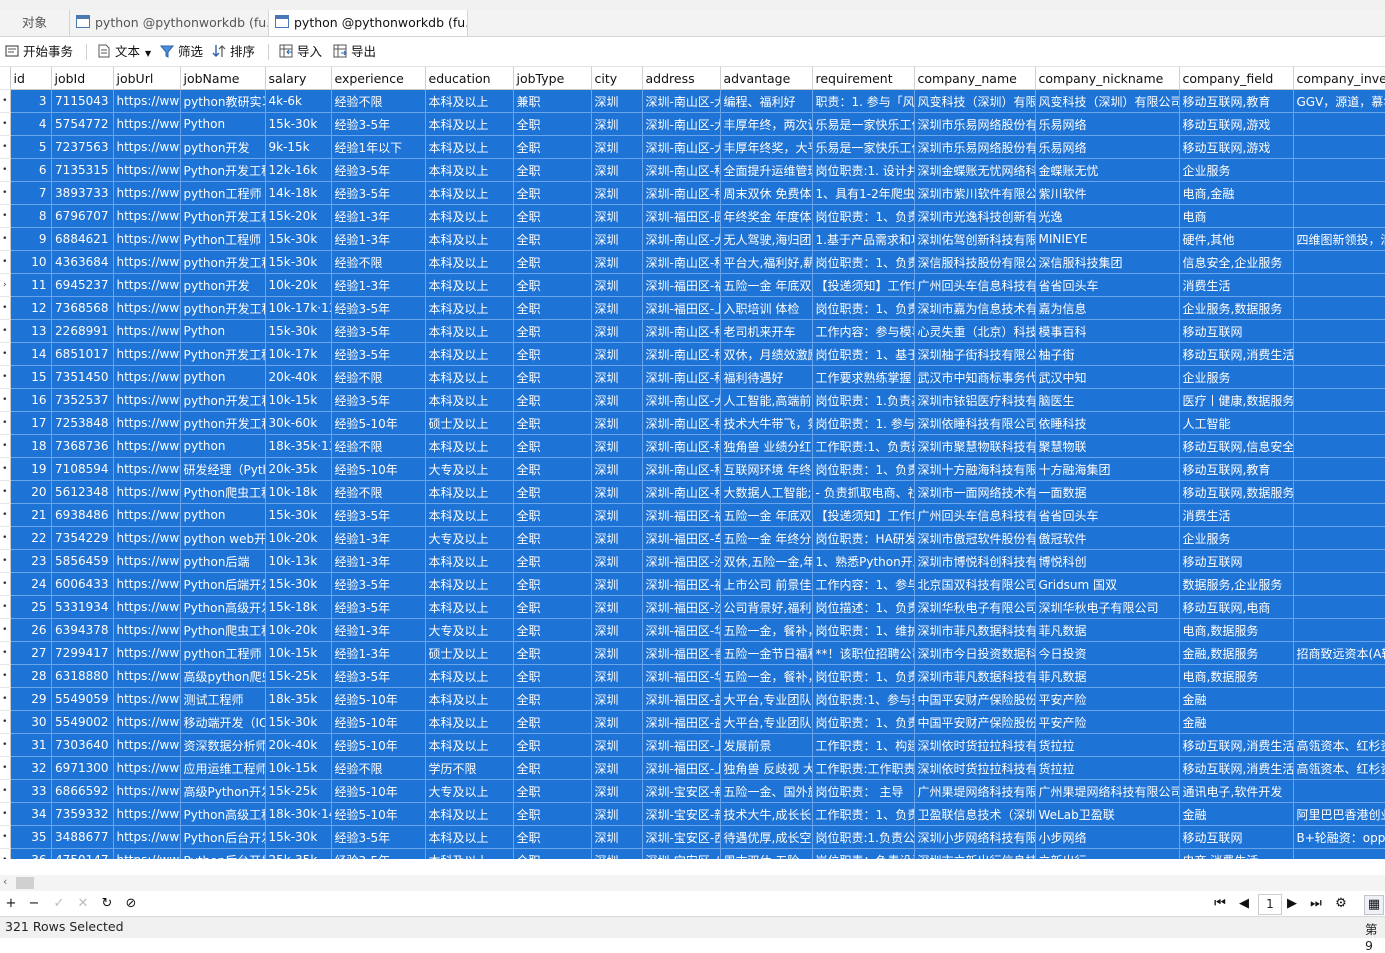 This screenshot has width=1385, height=953. What do you see at coordinates (1236, 423) in the screenshot?
I see `cell-company-field: 人工智能` at bounding box center [1236, 423].